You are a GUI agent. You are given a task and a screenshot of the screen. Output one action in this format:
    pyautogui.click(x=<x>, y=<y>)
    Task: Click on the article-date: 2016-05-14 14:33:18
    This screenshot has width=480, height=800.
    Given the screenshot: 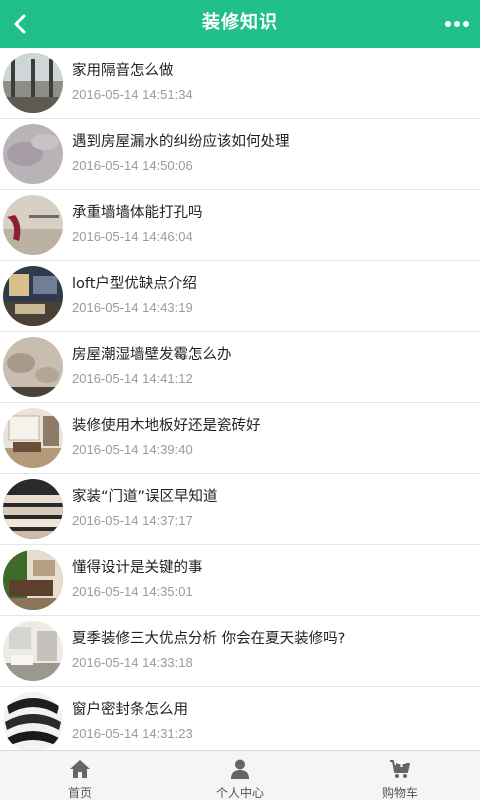 What is the action you would take?
    pyautogui.click(x=132, y=662)
    